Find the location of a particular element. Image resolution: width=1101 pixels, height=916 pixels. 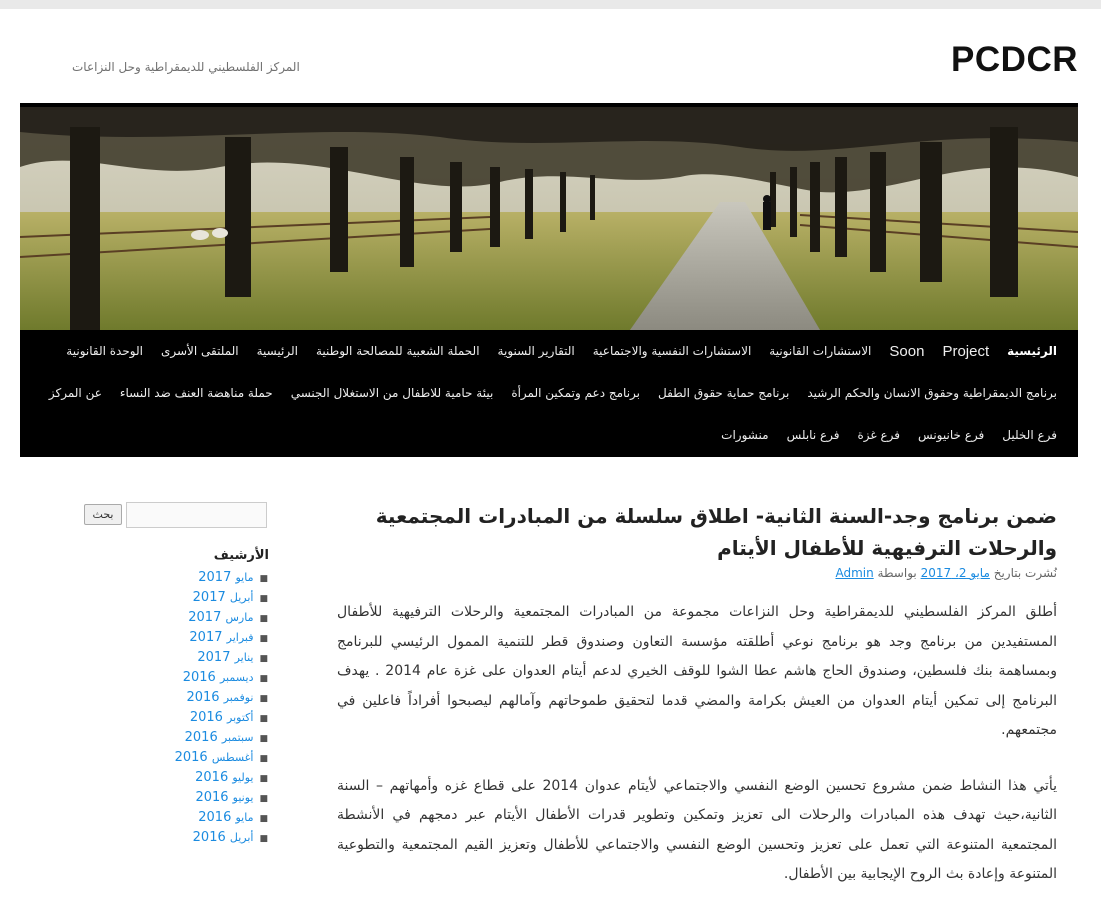

archive-month: يونيو is located at coordinates (243, 797).